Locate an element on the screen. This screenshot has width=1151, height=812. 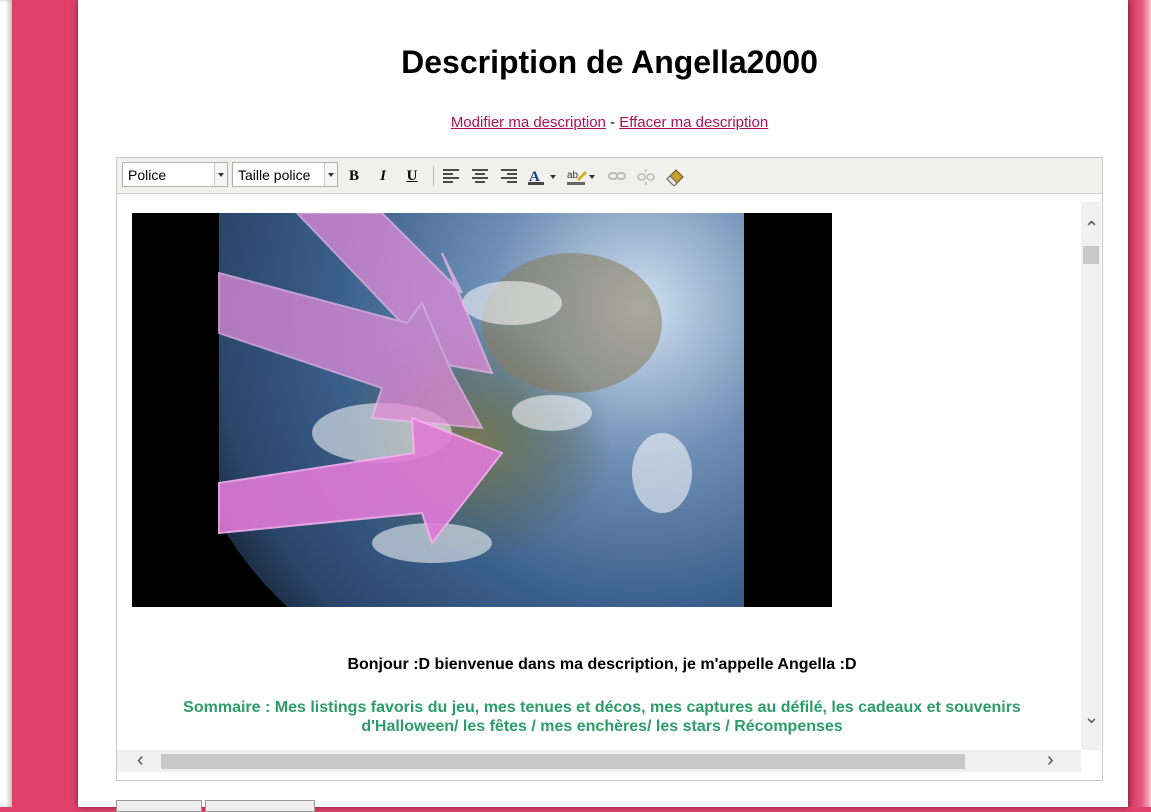
link-icon is located at coordinates (617, 176).